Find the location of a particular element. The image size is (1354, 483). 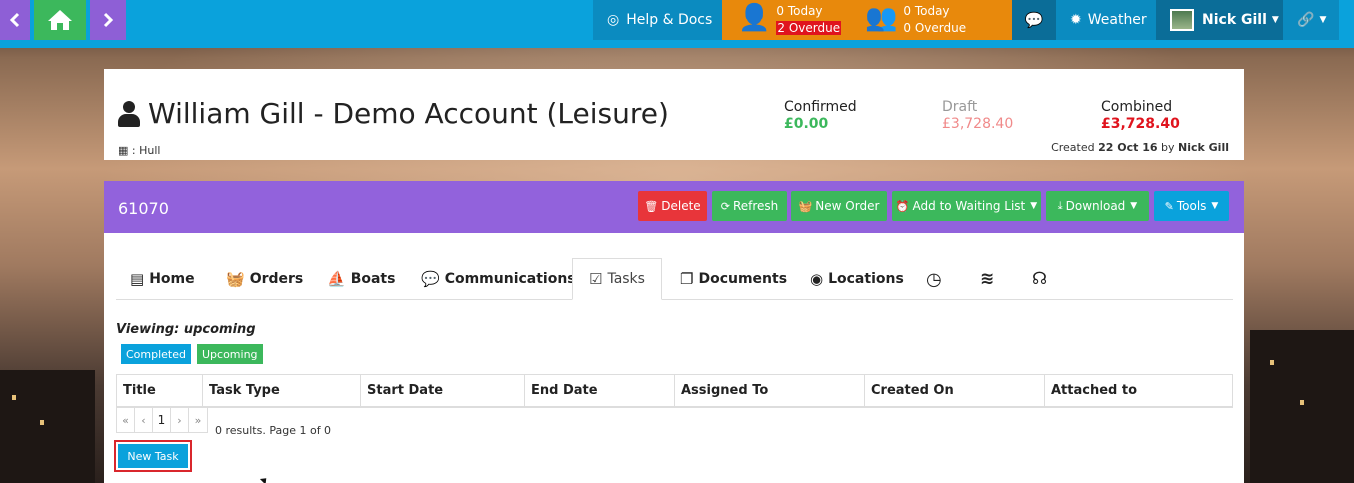

nav-home-button is located at coordinates (60, 20).